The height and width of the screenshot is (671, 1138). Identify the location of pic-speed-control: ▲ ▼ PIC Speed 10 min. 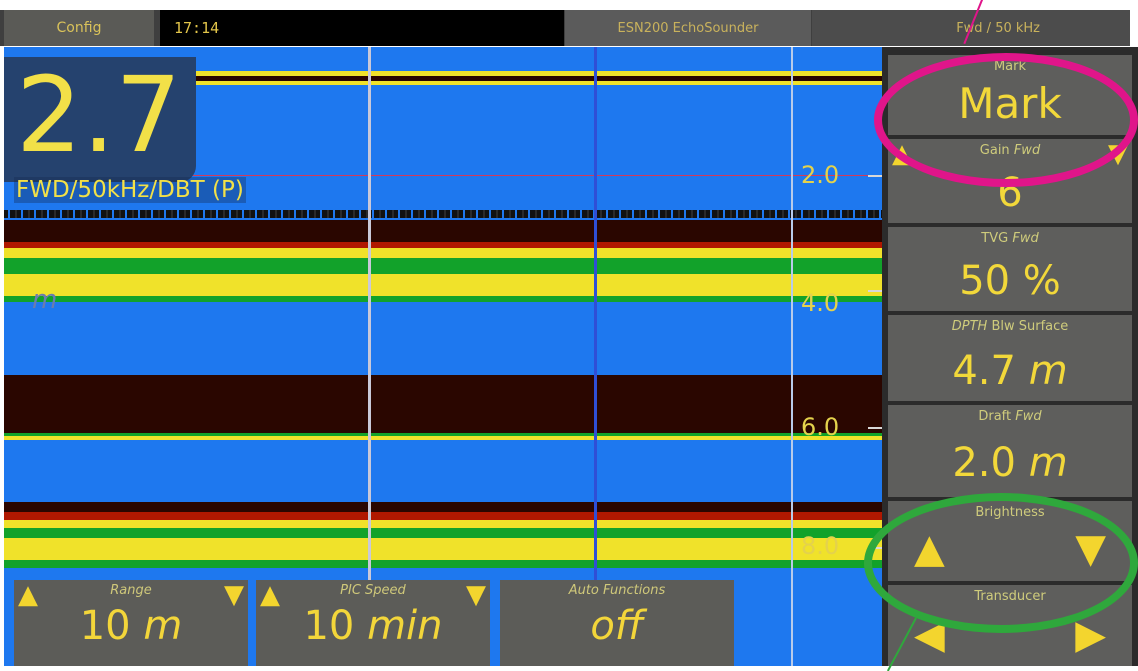
(373, 623).